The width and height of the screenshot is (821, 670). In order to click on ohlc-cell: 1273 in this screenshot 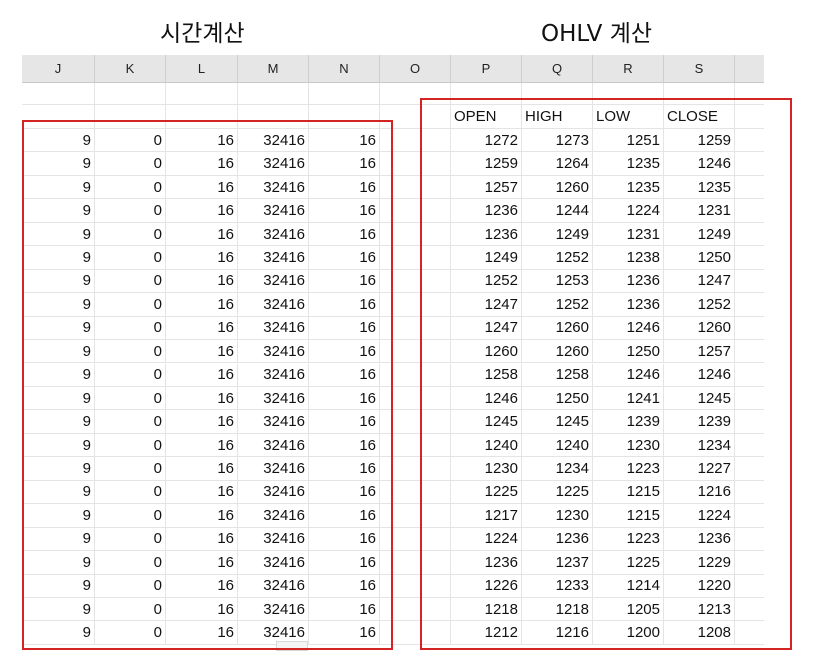, I will do `click(557, 140)`.